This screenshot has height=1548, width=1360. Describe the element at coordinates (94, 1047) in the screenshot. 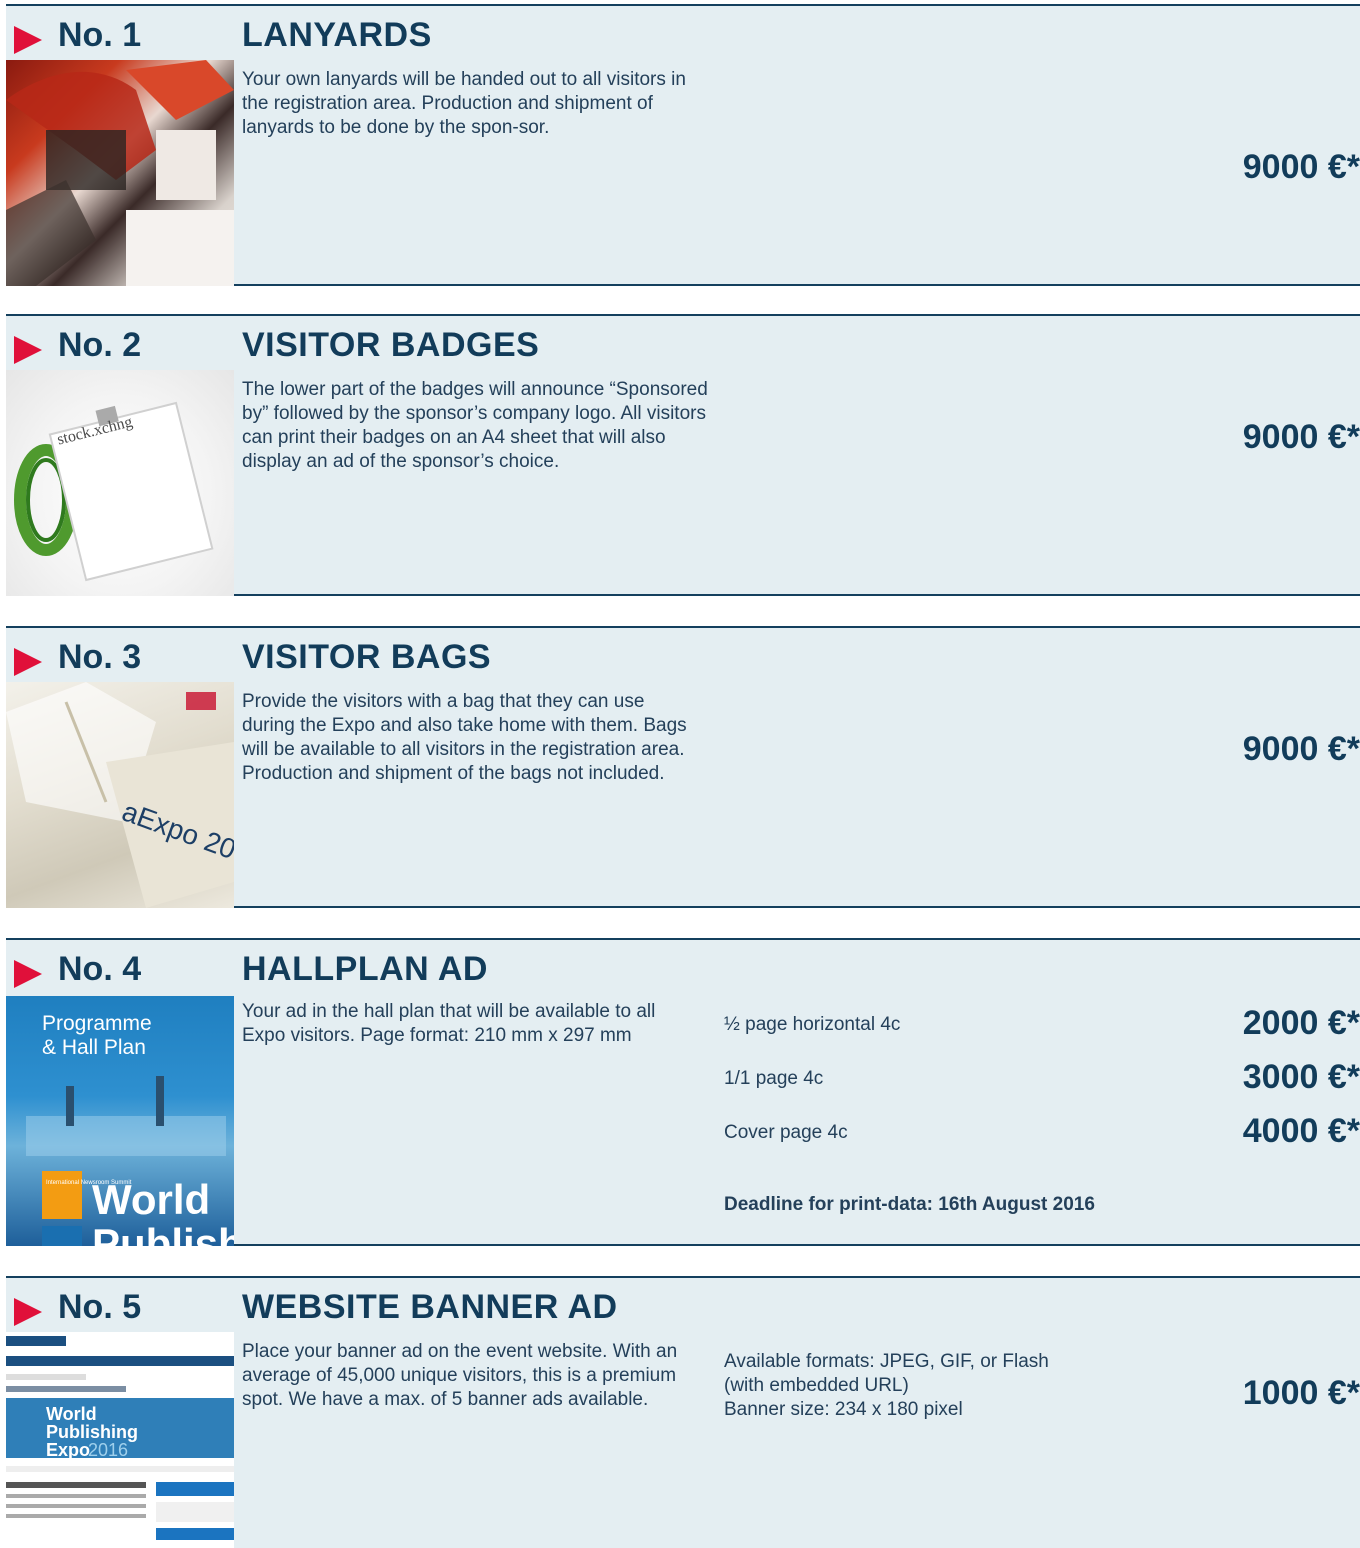

I see `cover-subheading: & Hall Plan` at that location.